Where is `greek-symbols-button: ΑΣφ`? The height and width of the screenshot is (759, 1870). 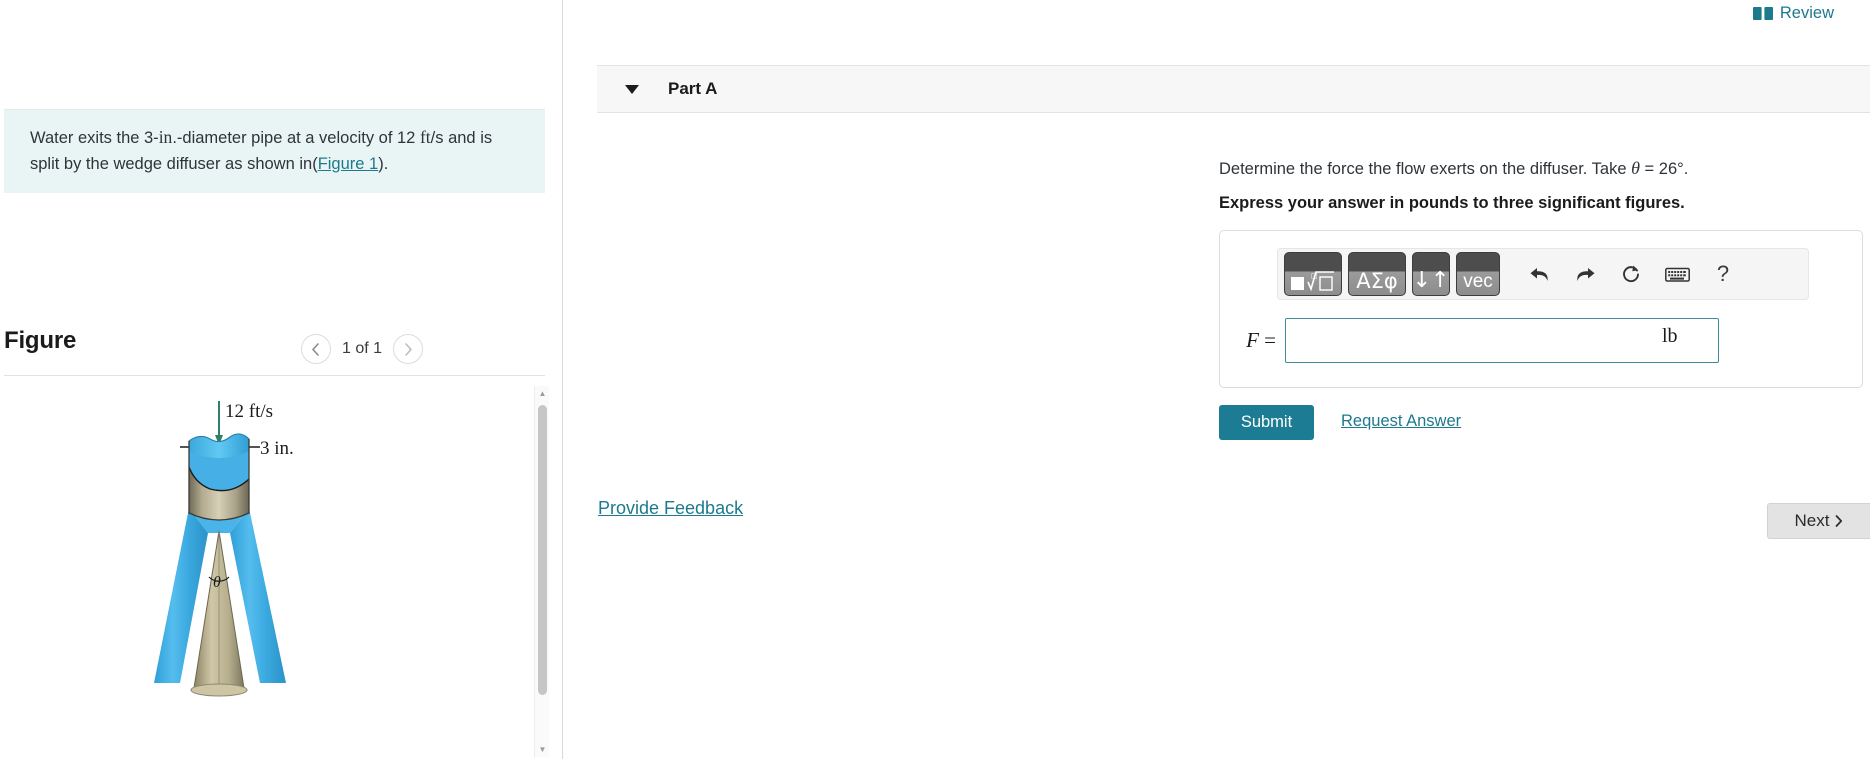
greek-symbols-button: ΑΣφ is located at coordinates (1377, 274).